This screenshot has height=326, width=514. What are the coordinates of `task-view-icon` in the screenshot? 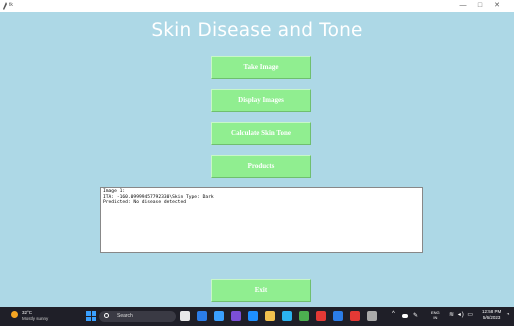 It's located at (202, 316).